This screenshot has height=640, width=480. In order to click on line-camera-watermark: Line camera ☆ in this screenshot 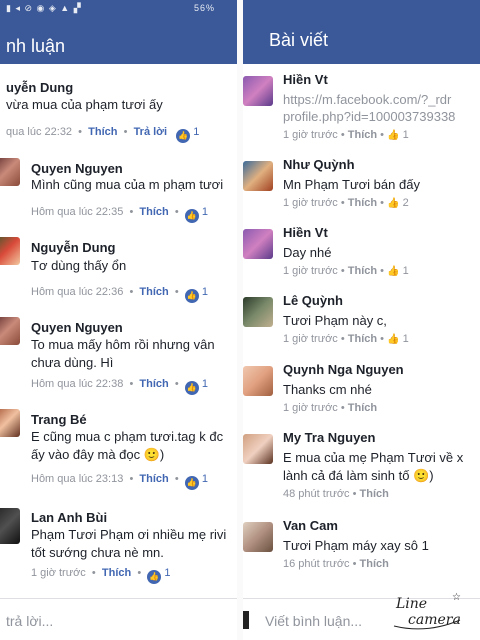, I will do `click(427, 611)`.